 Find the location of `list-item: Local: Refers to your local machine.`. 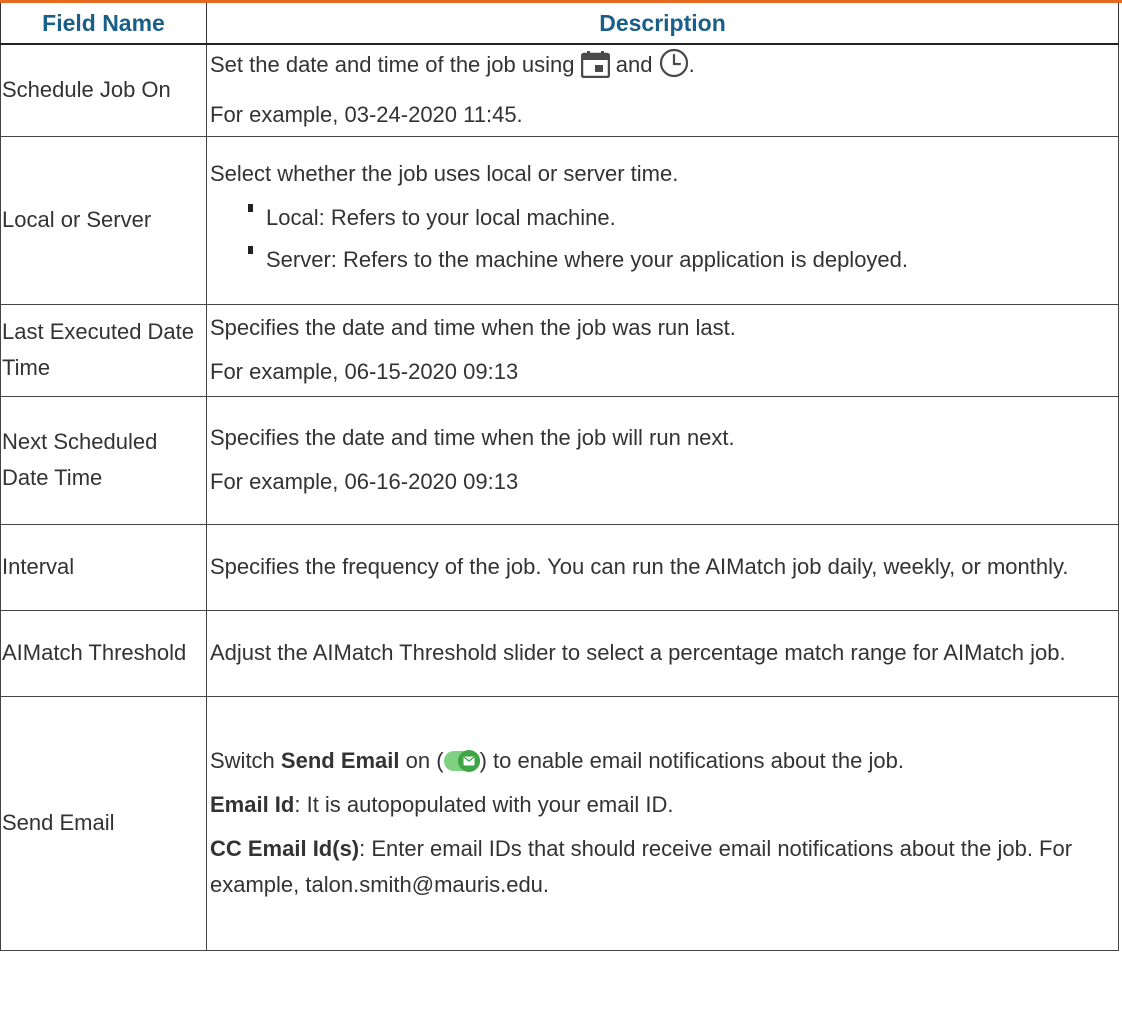

list-item: Local: Refers to your local machine. is located at coordinates (681, 218).